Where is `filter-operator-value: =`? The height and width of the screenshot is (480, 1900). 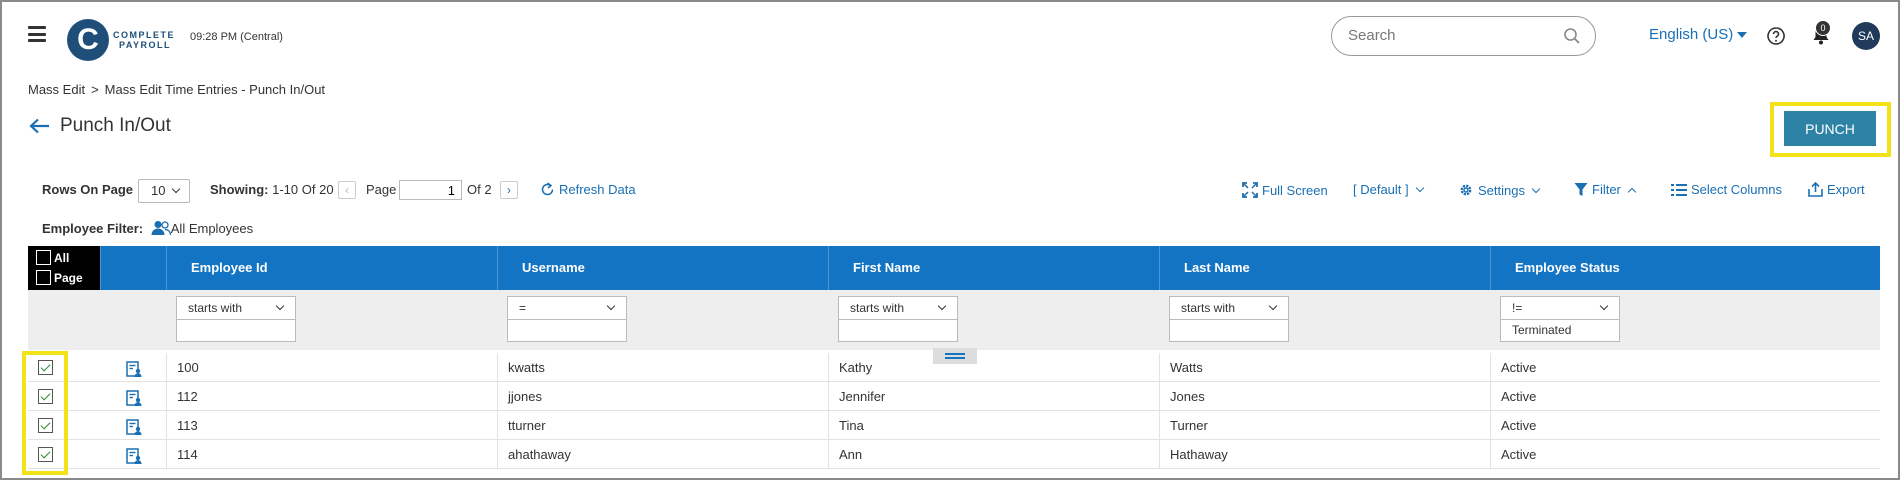
filter-operator-value: = is located at coordinates (523, 308).